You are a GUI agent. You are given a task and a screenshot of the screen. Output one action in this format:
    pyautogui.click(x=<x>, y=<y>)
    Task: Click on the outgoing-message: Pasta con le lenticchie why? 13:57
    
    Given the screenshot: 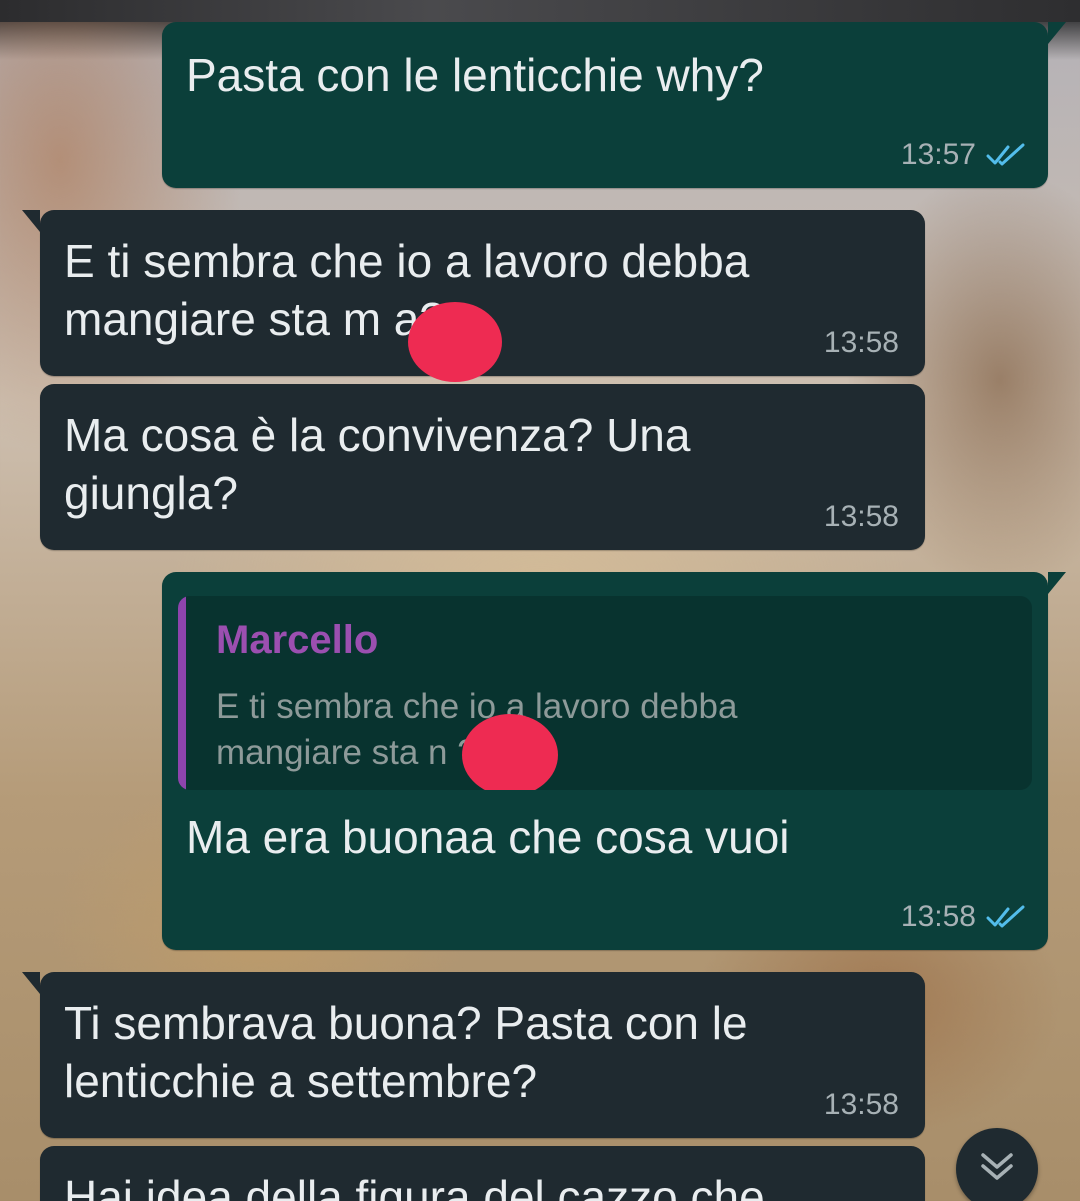 What is the action you would take?
    pyautogui.click(x=614, y=105)
    